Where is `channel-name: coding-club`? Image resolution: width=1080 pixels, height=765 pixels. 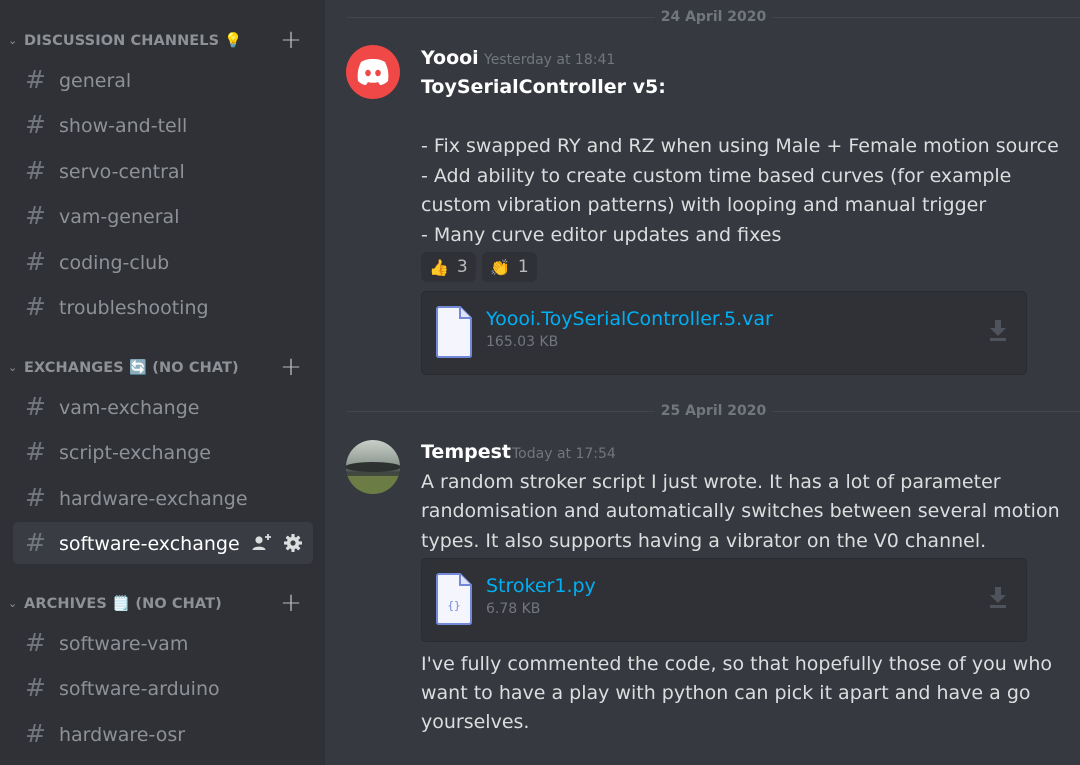
channel-name: coding-club is located at coordinates (114, 263).